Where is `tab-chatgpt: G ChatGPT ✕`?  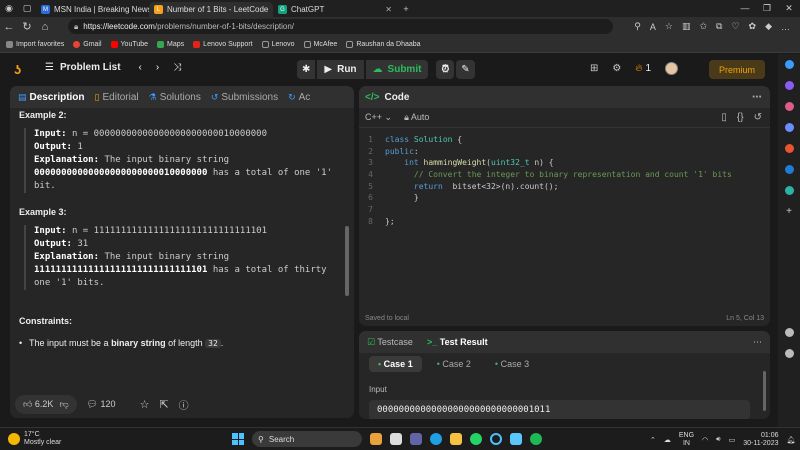
tab-chatgpt: G ChatGPT ✕ is located at coordinates (335, 9).